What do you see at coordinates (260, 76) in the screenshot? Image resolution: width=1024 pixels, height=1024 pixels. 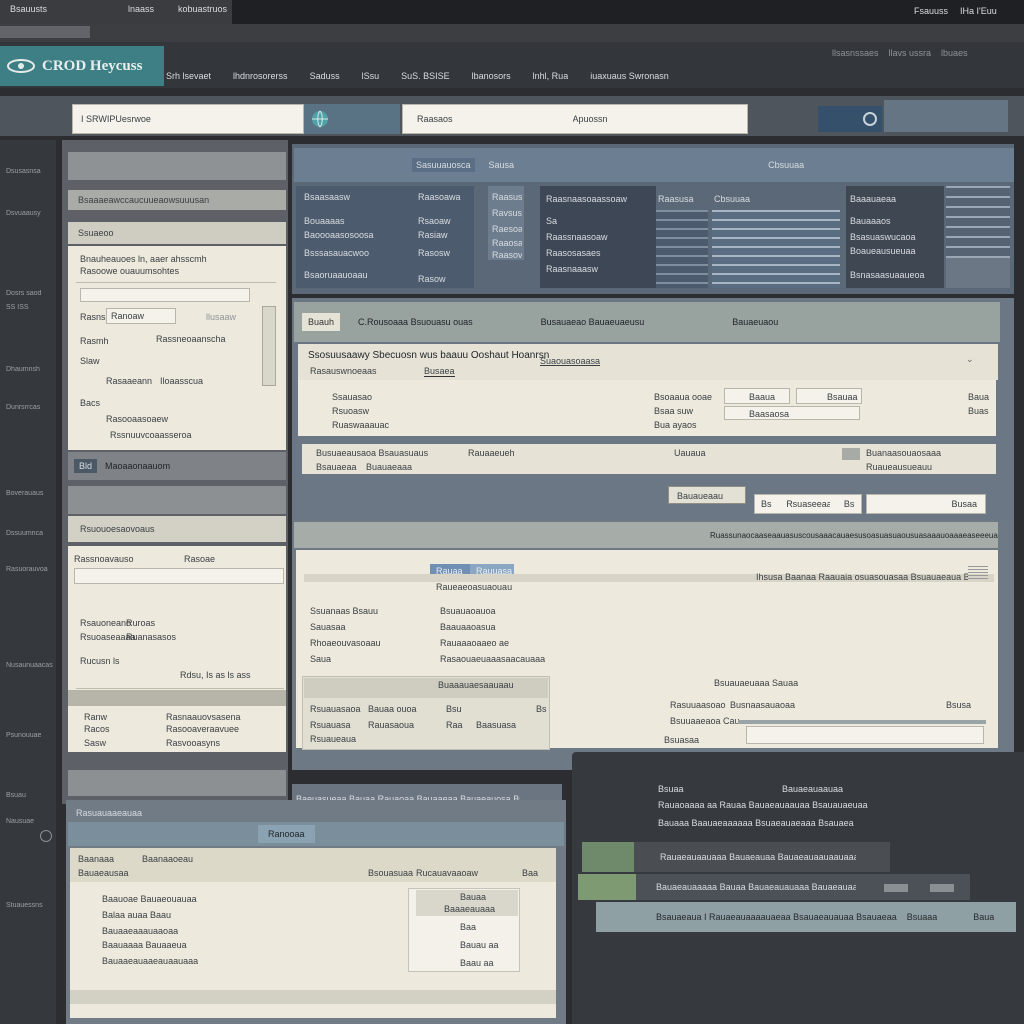 I see `menu-item: lhdnrosorerss` at bounding box center [260, 76].